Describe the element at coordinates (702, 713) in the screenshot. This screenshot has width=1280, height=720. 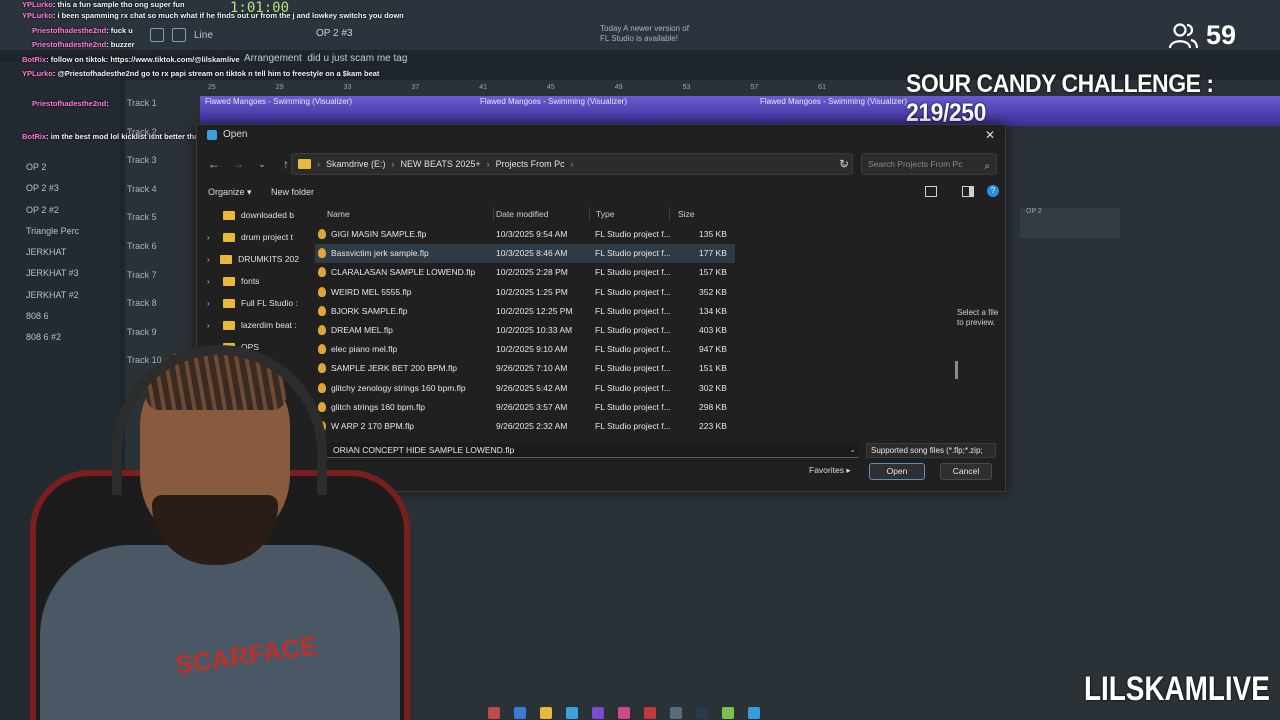
I see `steam-icon` at that location.